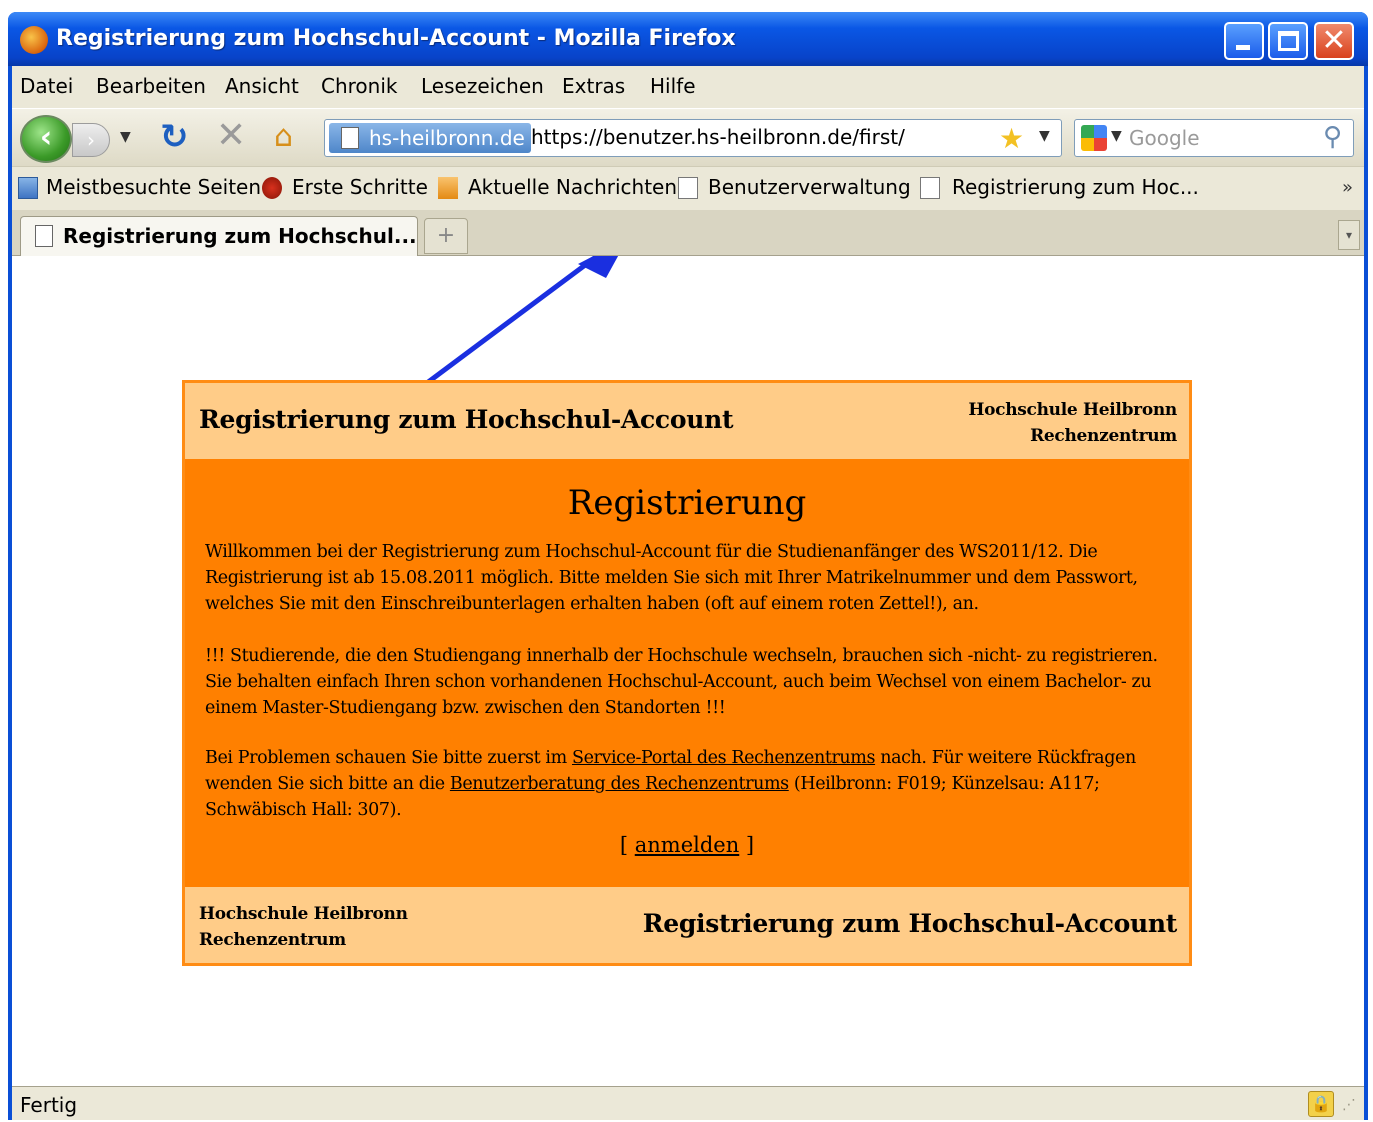 Image resolution: width=1373 pixels, height=1122 pixels. I want to click on menu-chronik: Chronik, so click(359, 86).